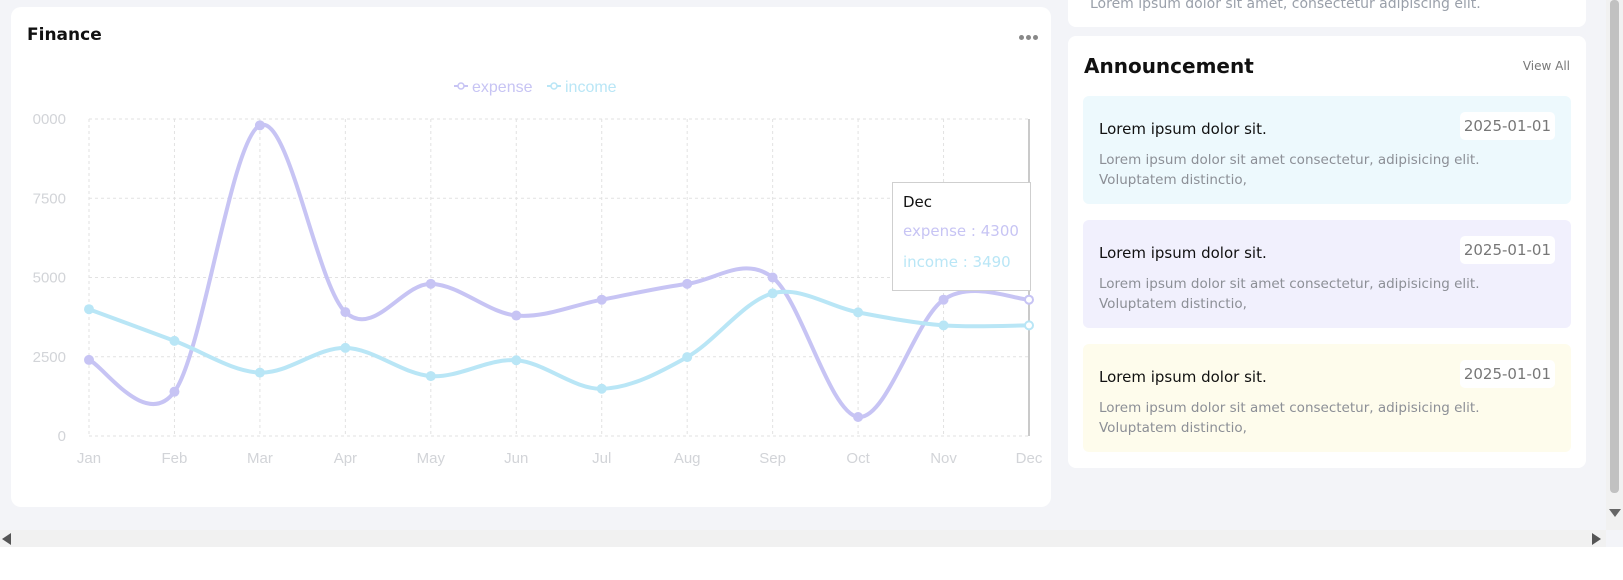 Image resolution: width=1623 pixels, height=580 pixels. I want to click on y-tick-label: 0, so click(62, 436).